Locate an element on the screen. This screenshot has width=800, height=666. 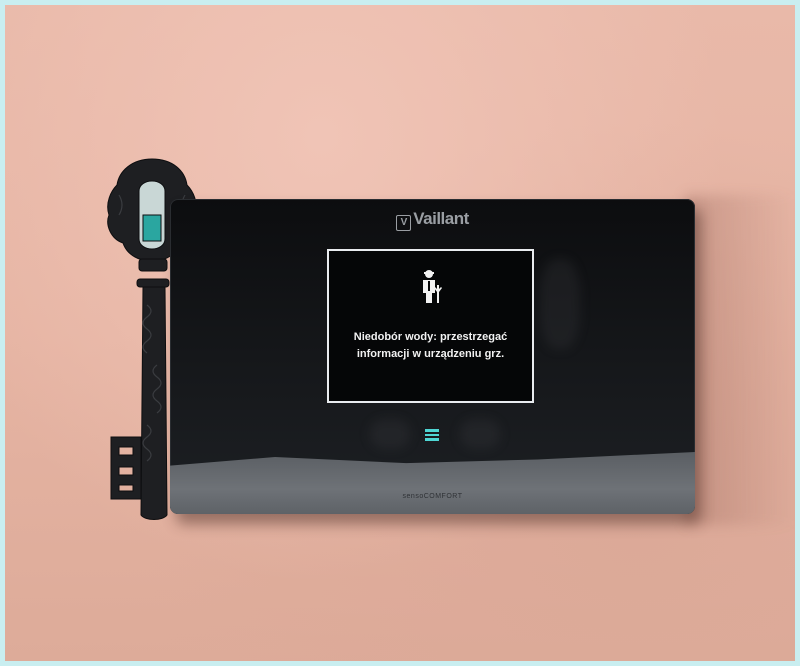
hamburger-menu-icon is located at coordinates (432, 430).